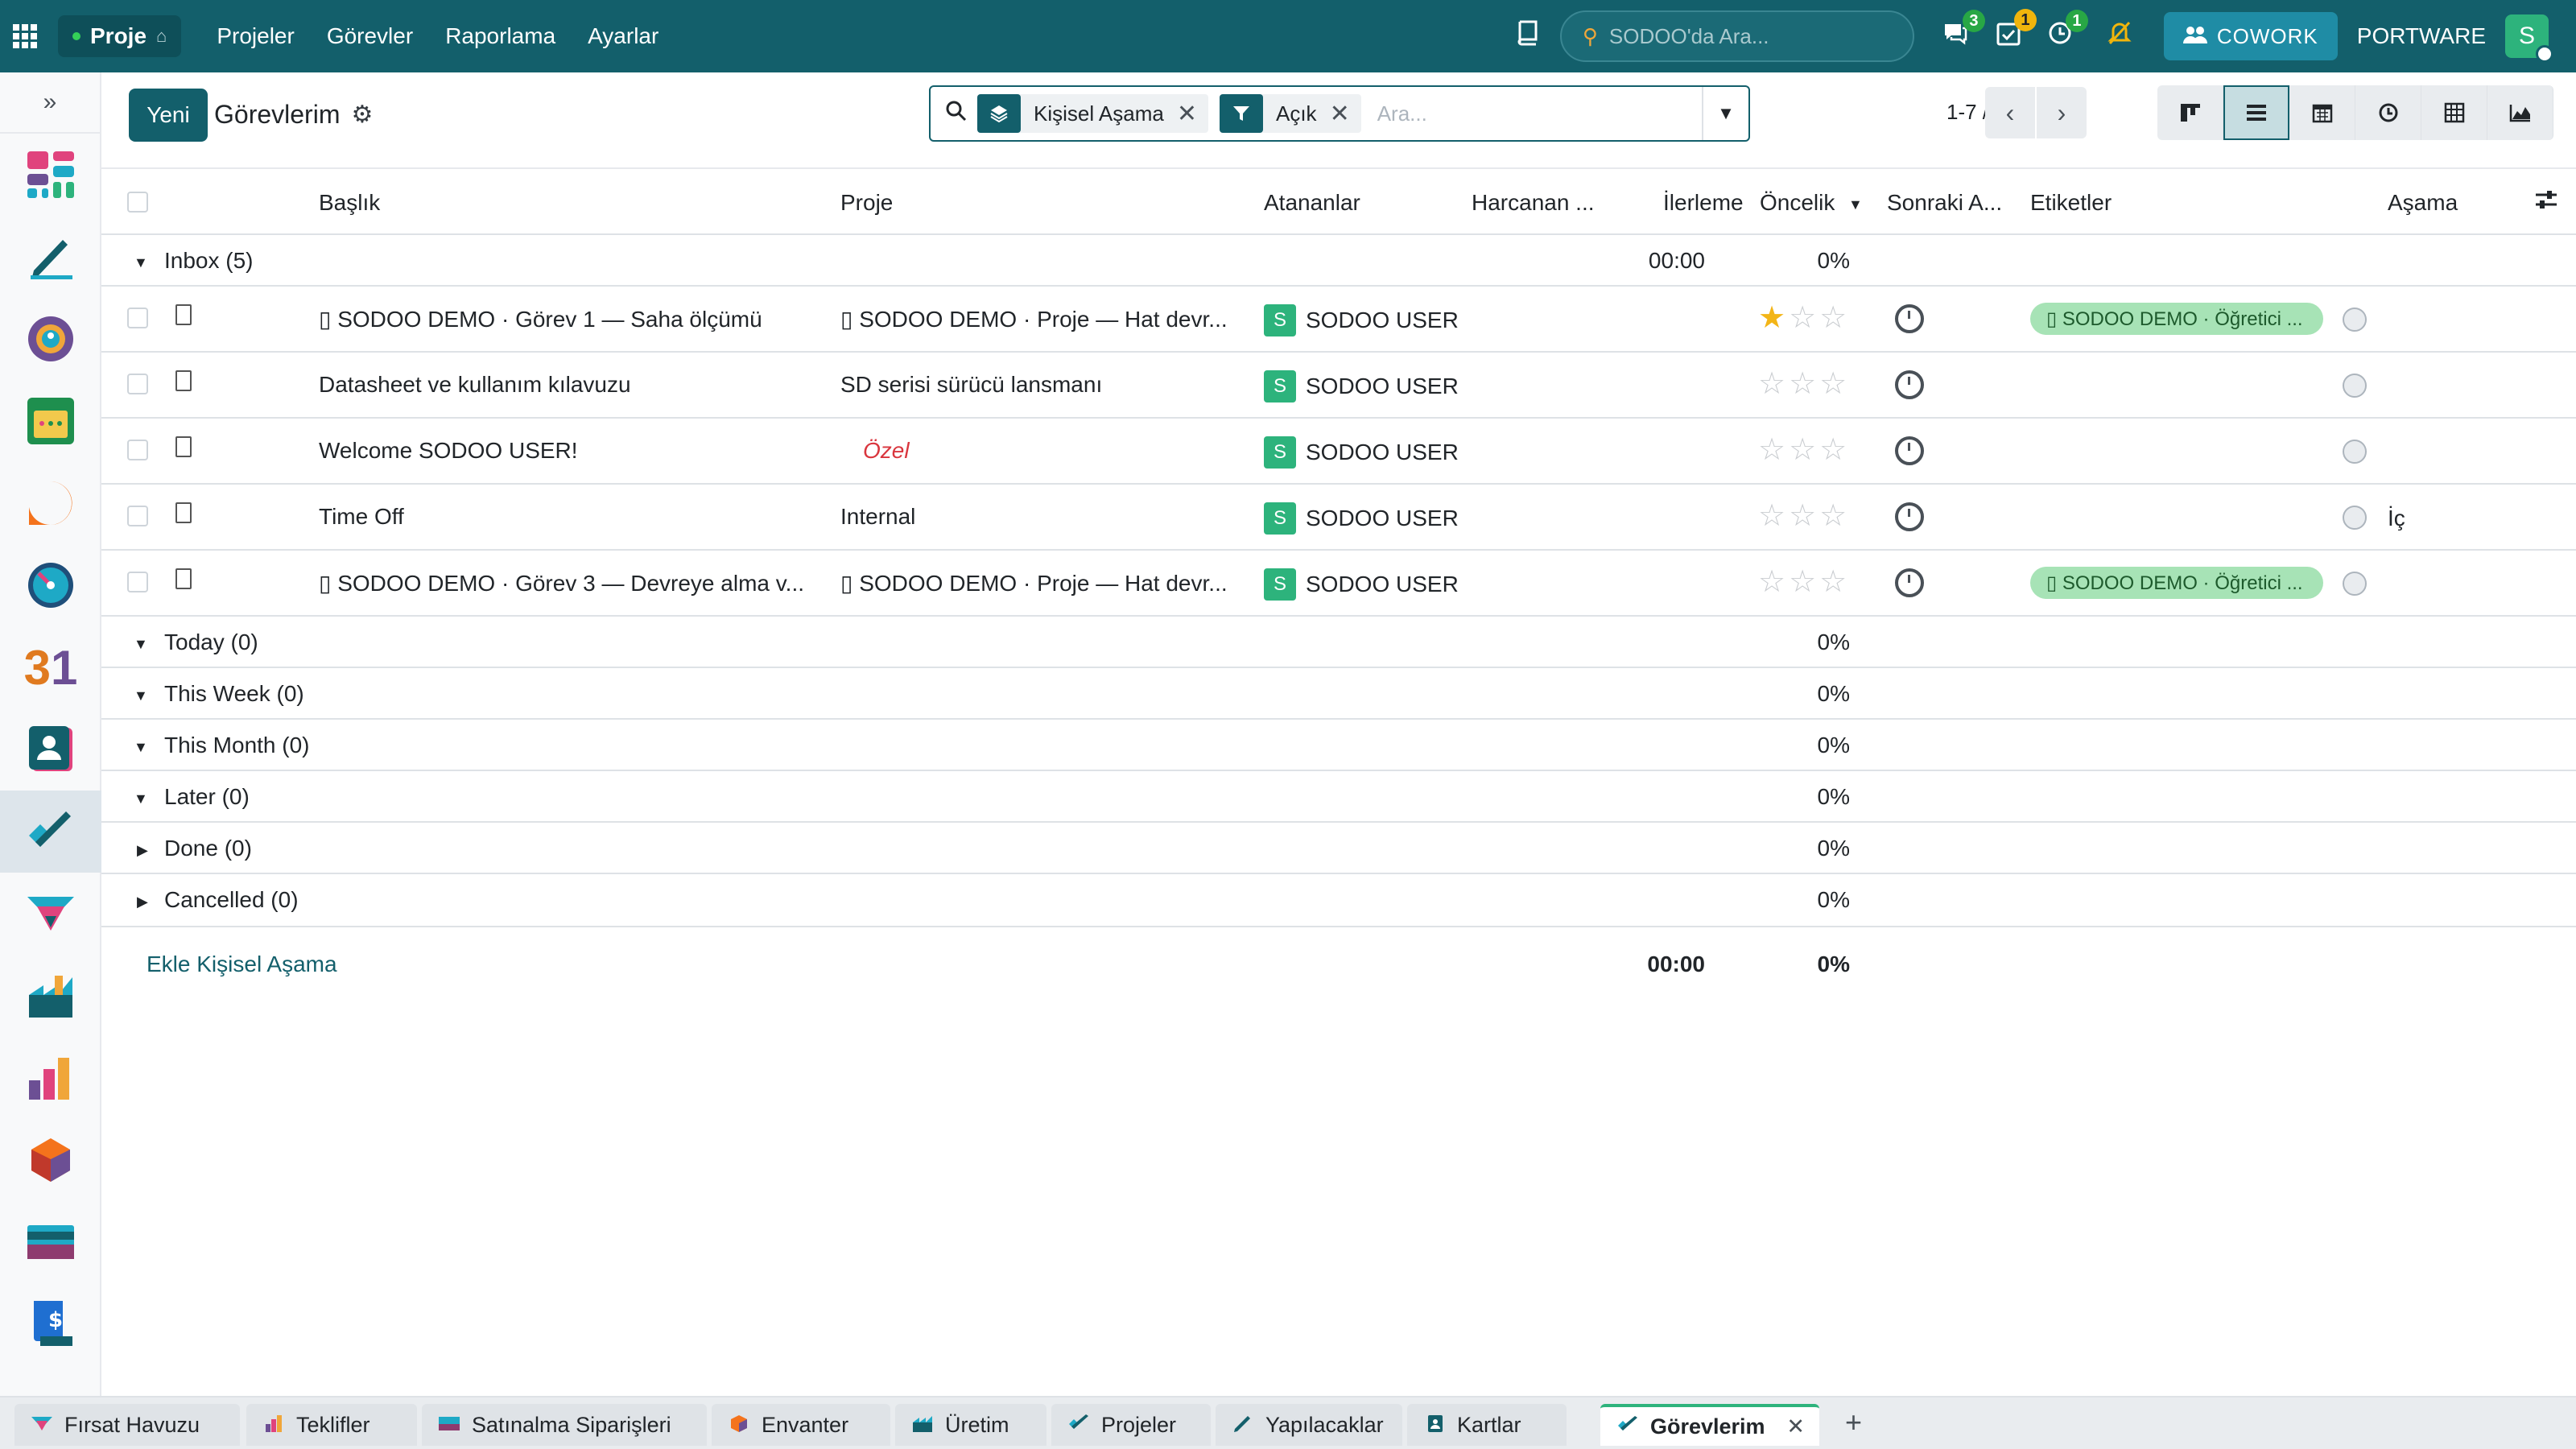 This screenshot has height=1449, width=2576. I want to click on table-row: Time Off Internal S SODOO USER ☆☆☆ İç, so click(1338, 518).